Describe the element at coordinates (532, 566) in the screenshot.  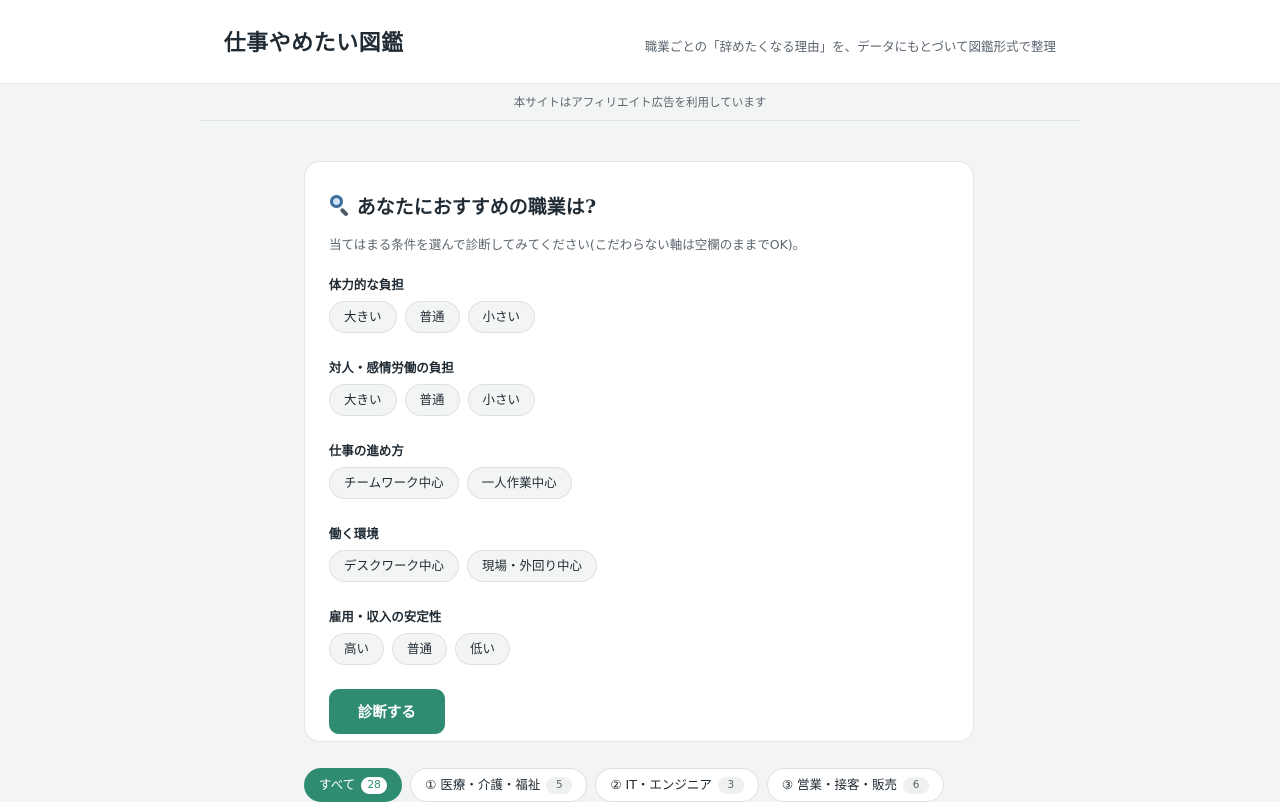
I see `option-chip-field-work: 現場・外回り中心` at that location.